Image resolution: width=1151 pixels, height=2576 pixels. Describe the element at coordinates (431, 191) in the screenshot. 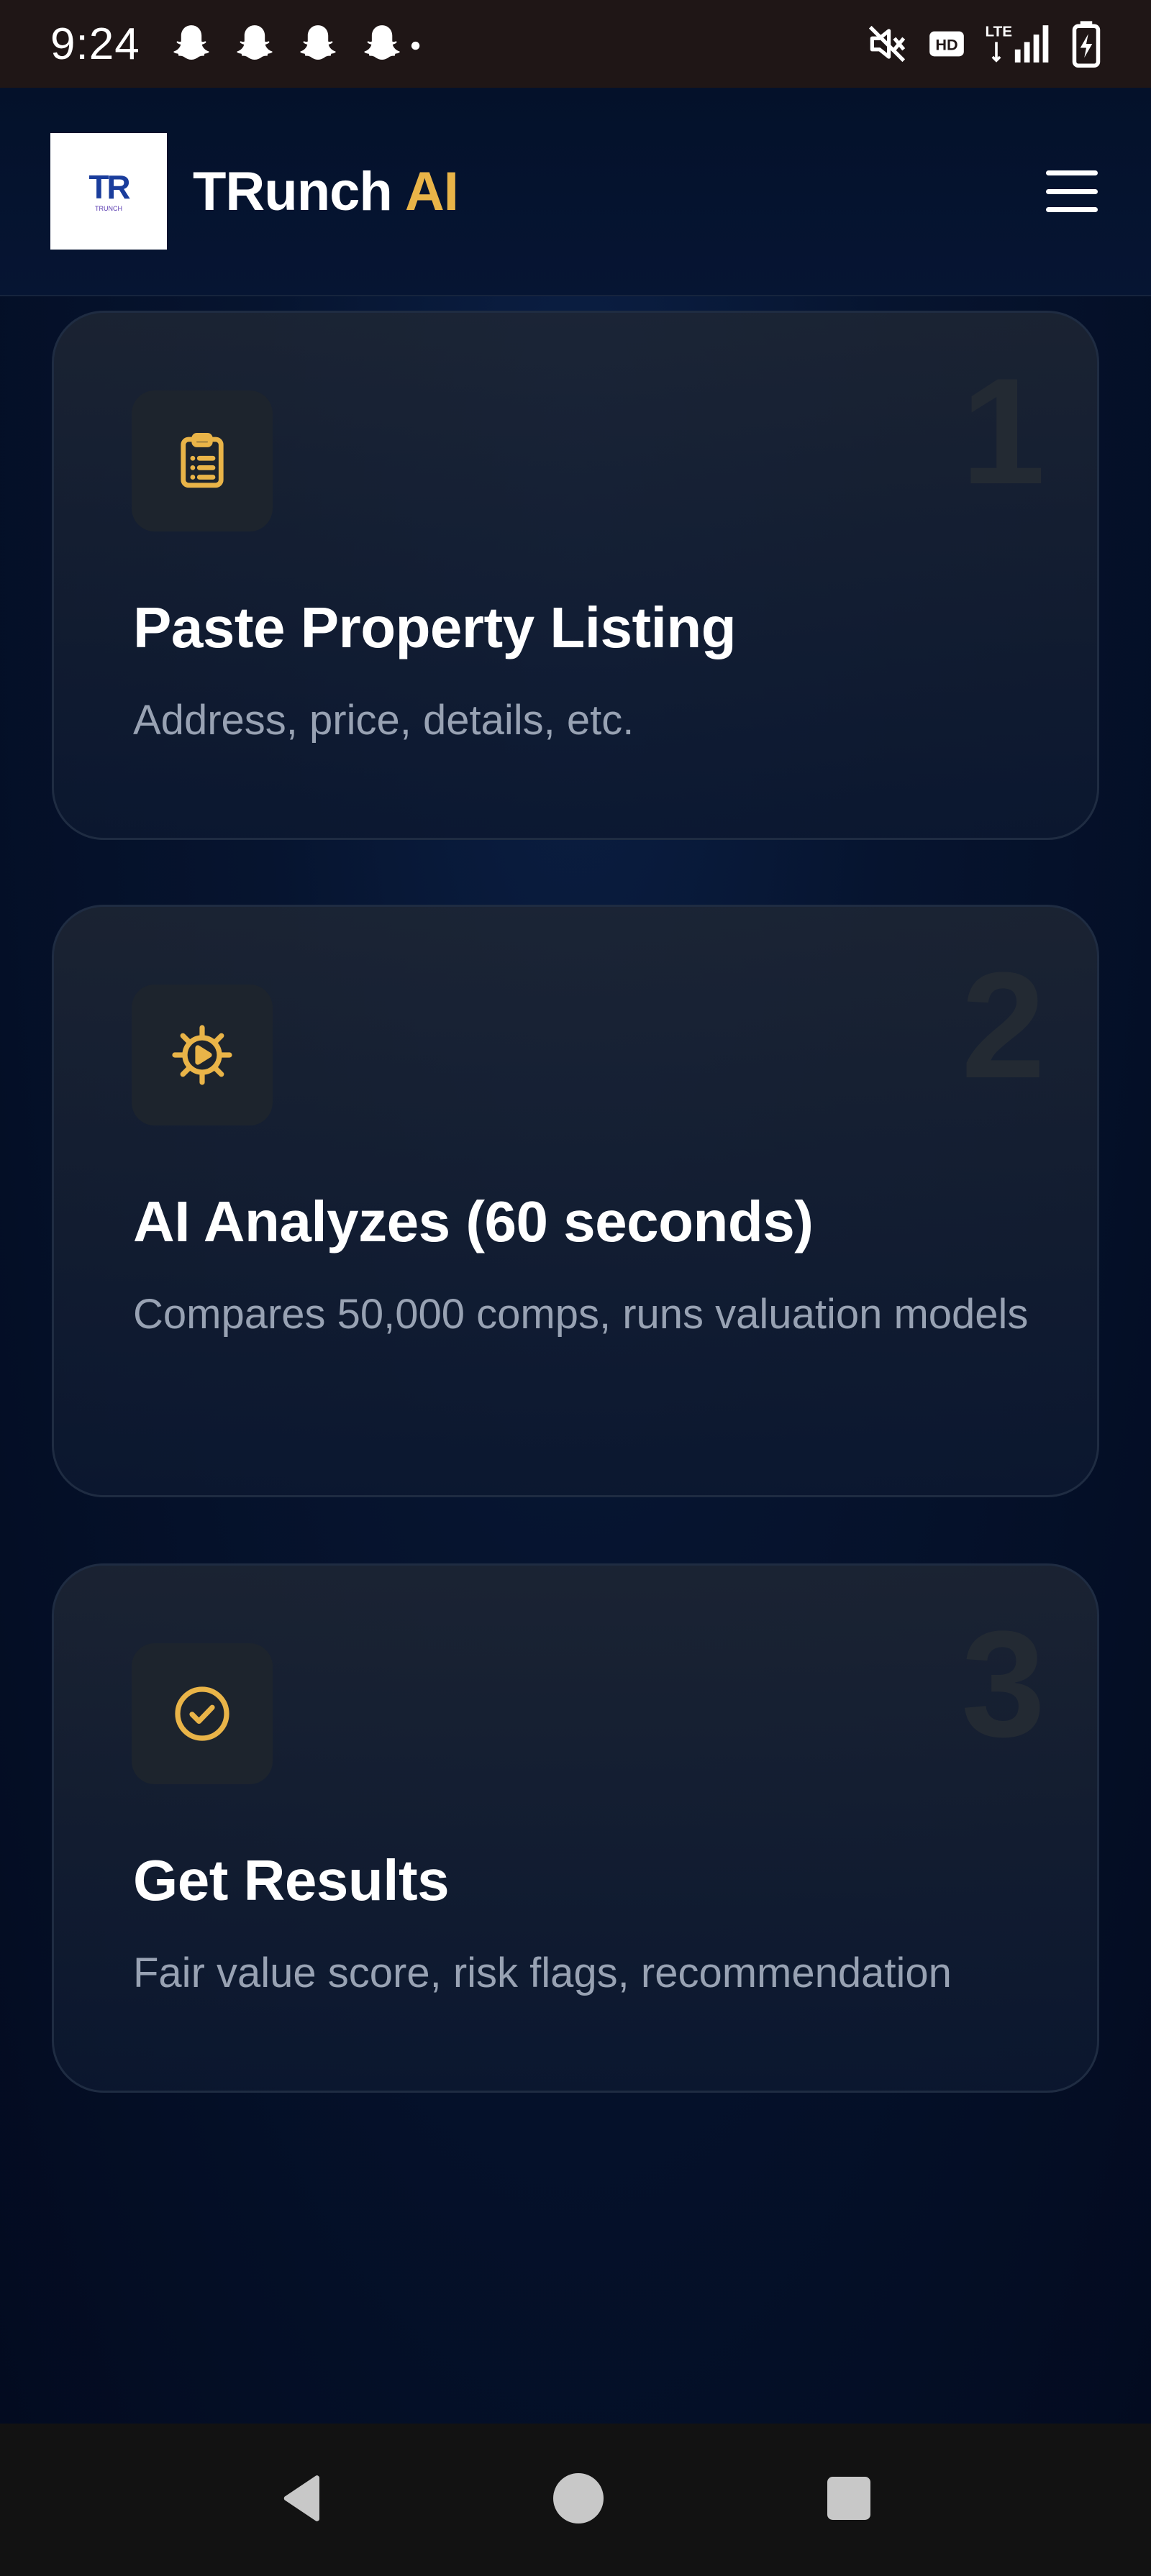

I see `brand-accent-text: AI` at that location.